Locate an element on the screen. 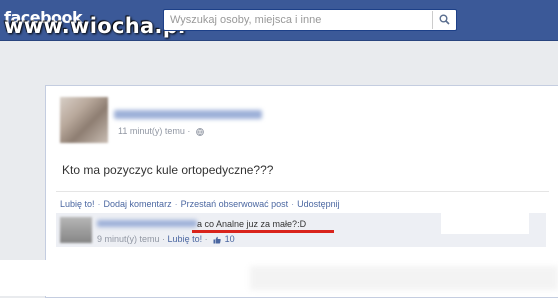 The image size is (558, 298). comment-text: a co Analne juz za małe?:D is located at coordinates (252, 224).